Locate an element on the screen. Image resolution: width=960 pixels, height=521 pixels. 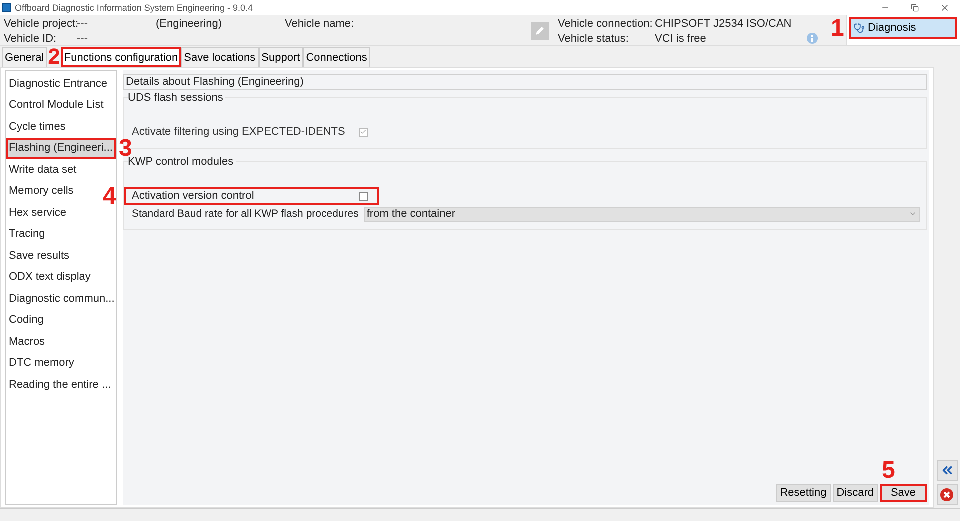
details-title: Details about Flashing (Engineering) is located at coordinates (525, 82).